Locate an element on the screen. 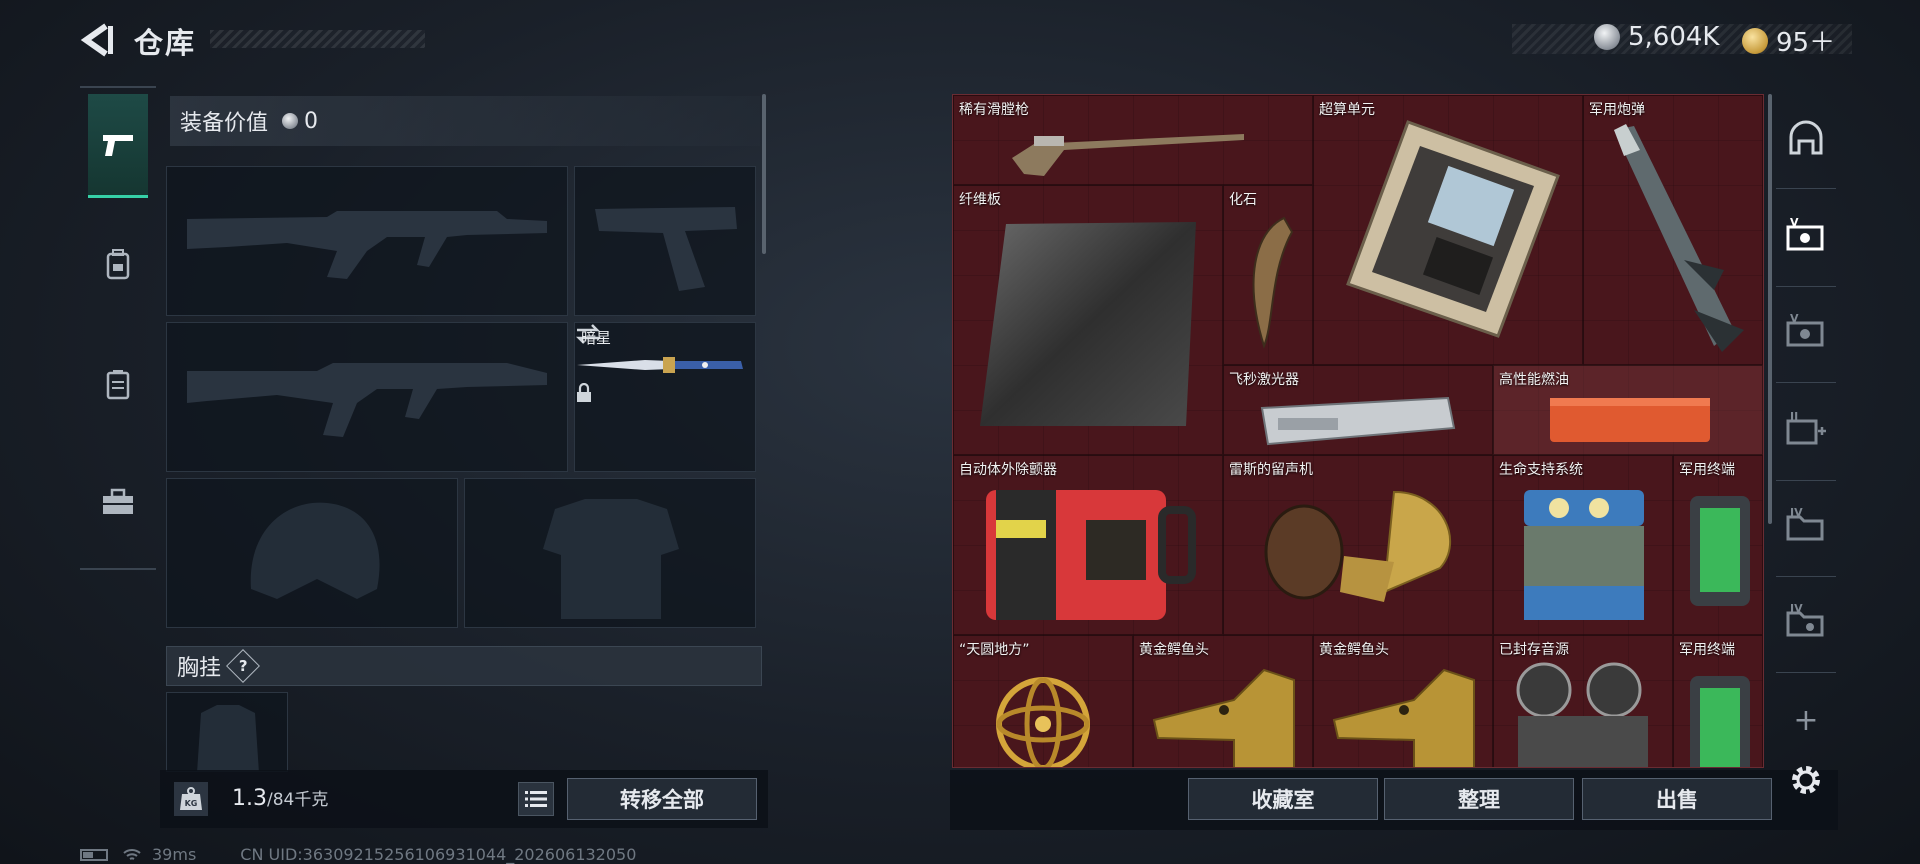  gear-icon is located at coordinates (1806, 780).